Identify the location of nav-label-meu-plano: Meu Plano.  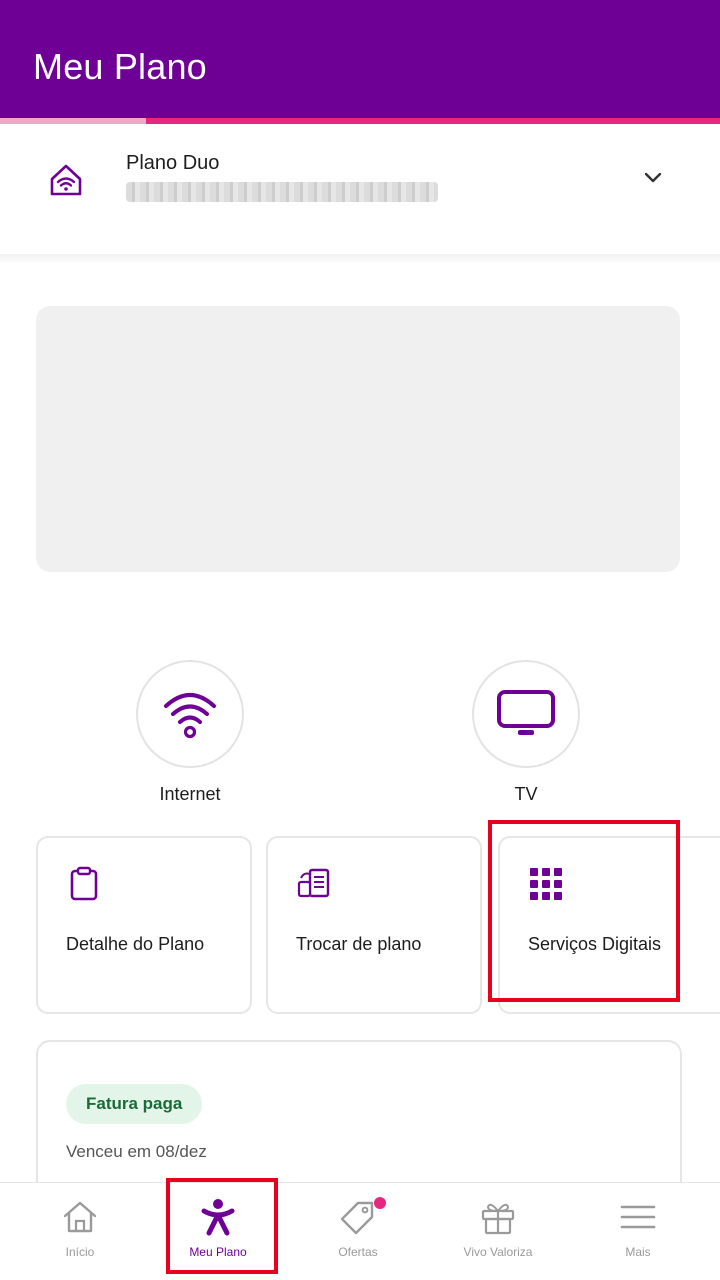
(218, 1252).